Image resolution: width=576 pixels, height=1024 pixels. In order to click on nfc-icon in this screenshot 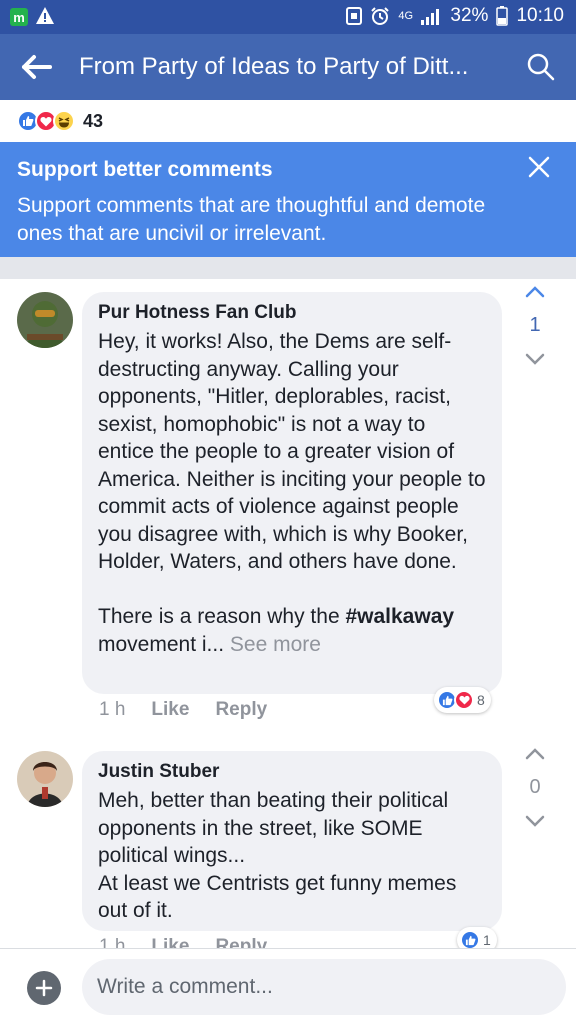, I will do `click(354, 16)`.